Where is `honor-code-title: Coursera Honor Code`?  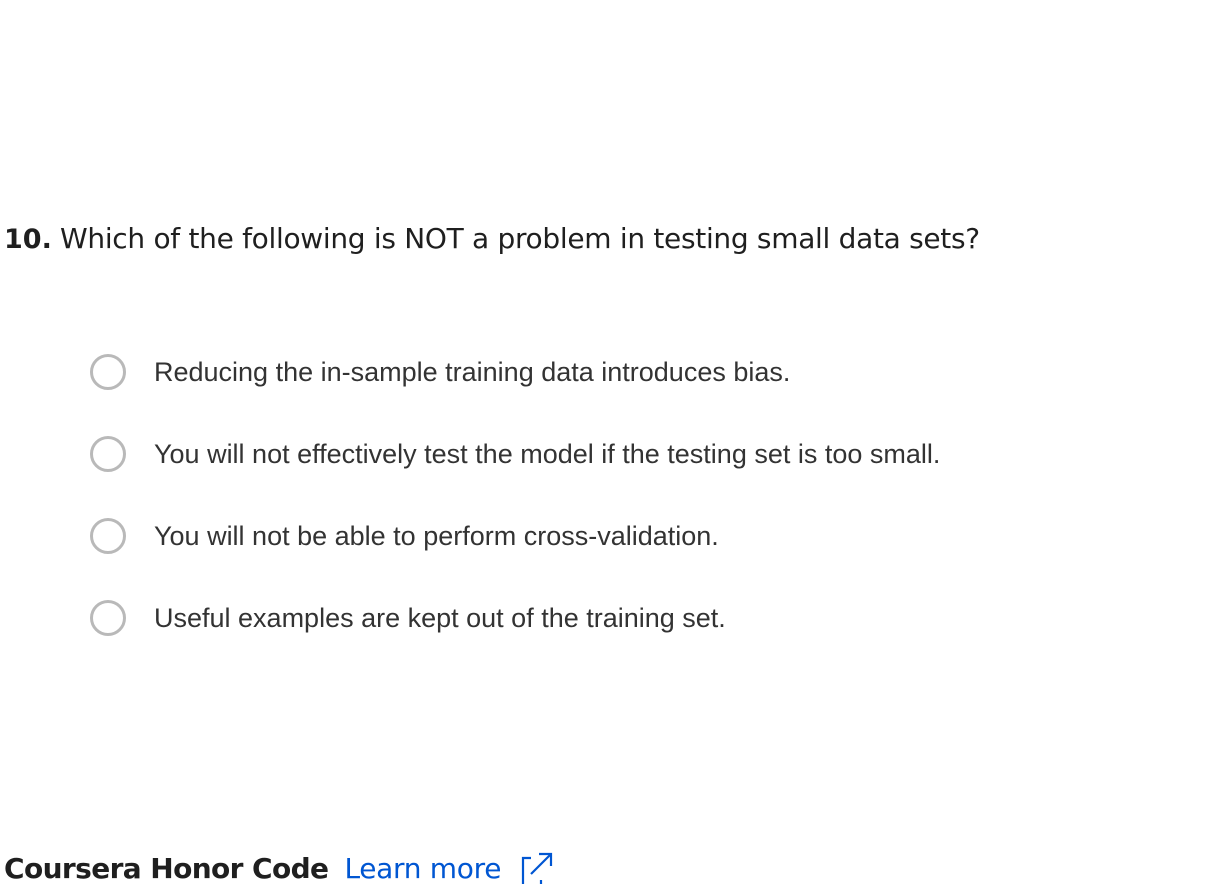 honor-code-title: Coursera Honor Code is located at coordinates (166, 868).